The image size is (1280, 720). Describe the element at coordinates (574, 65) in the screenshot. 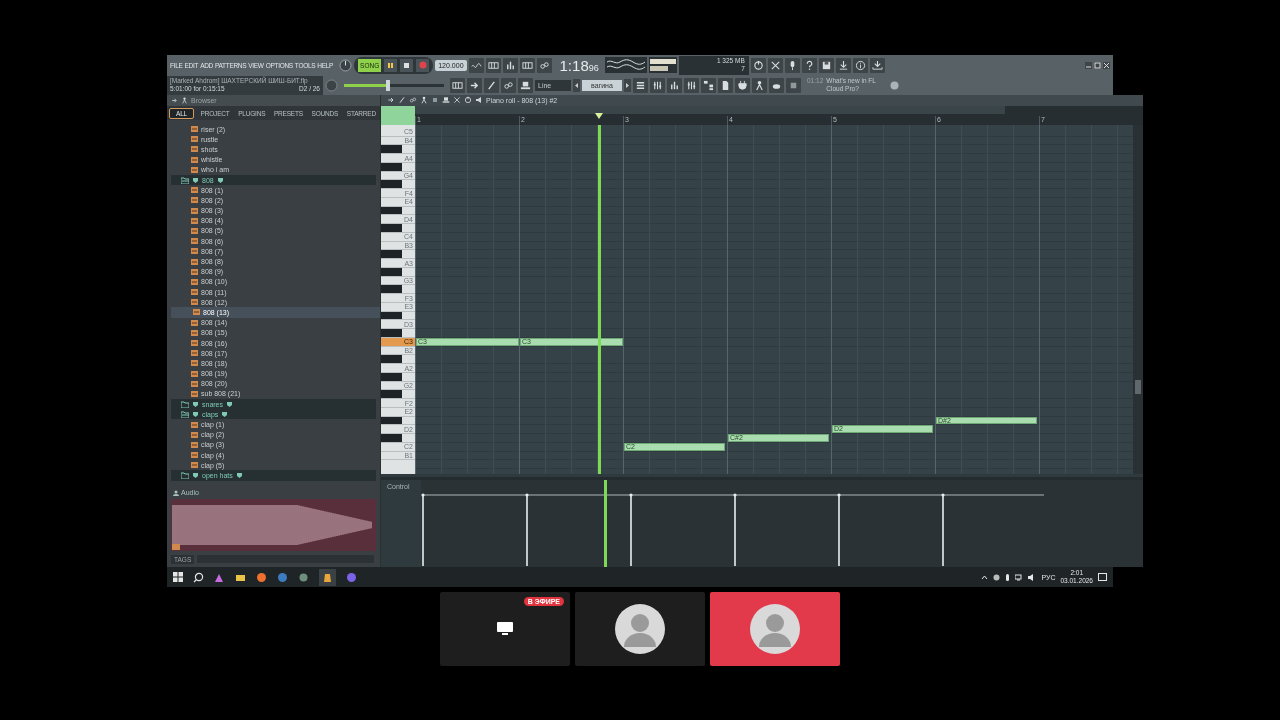

I see `time-display: 1:18` at that location.